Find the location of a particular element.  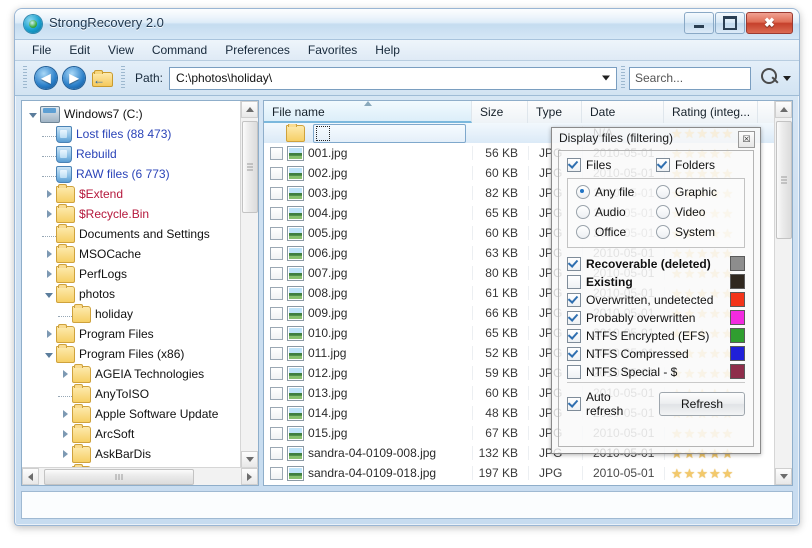

filter-dialog-close-button: ☒ is located at coordinates (746, 139).